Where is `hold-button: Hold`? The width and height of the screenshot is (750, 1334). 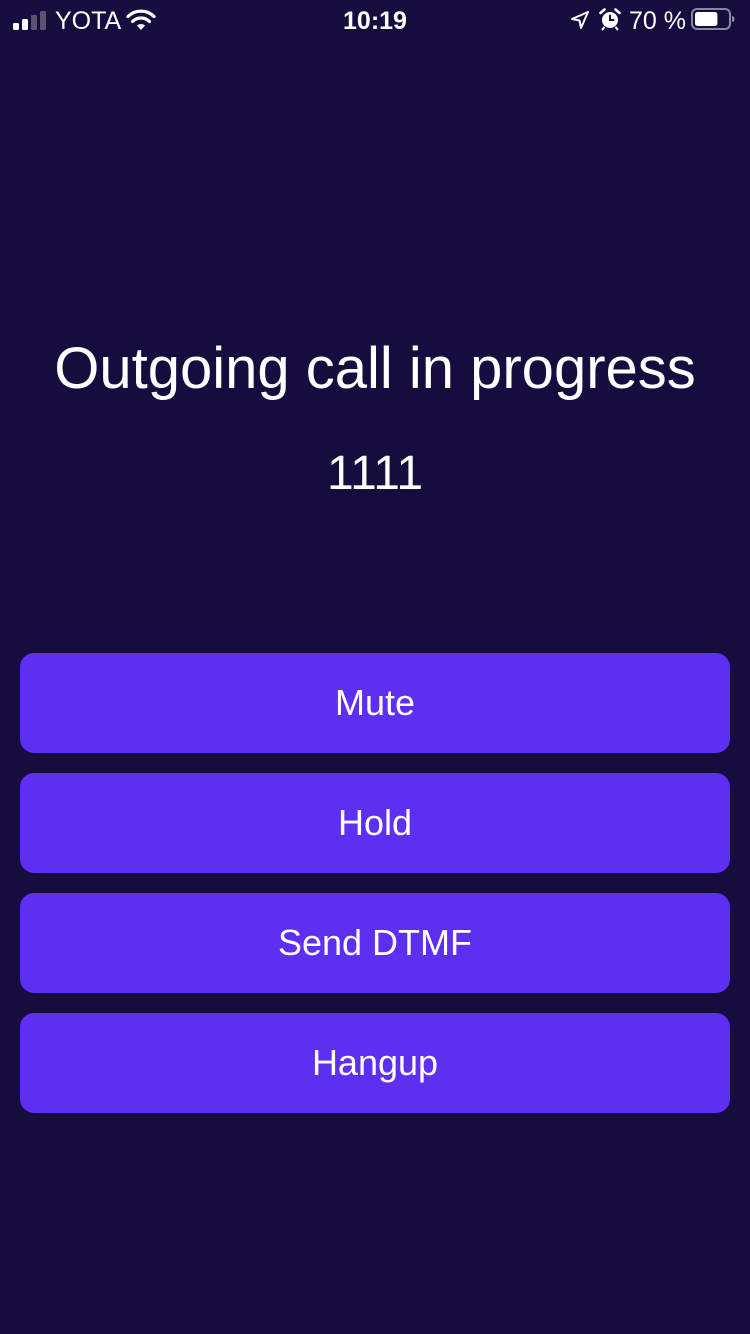
hold-button: Hold is located at coordinates (375, 823).